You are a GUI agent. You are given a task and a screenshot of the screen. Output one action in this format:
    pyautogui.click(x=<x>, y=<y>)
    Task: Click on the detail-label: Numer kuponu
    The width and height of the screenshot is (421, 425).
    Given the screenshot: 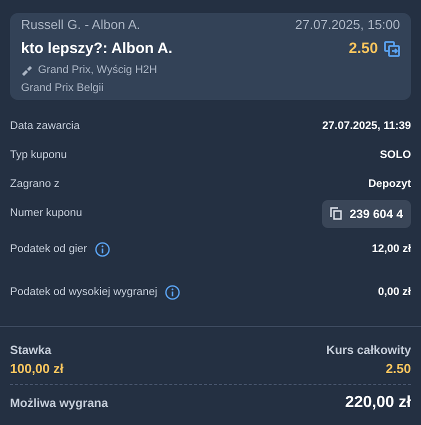 What is the action you would take?
    pyautogui.click(x=46, y=214)
    